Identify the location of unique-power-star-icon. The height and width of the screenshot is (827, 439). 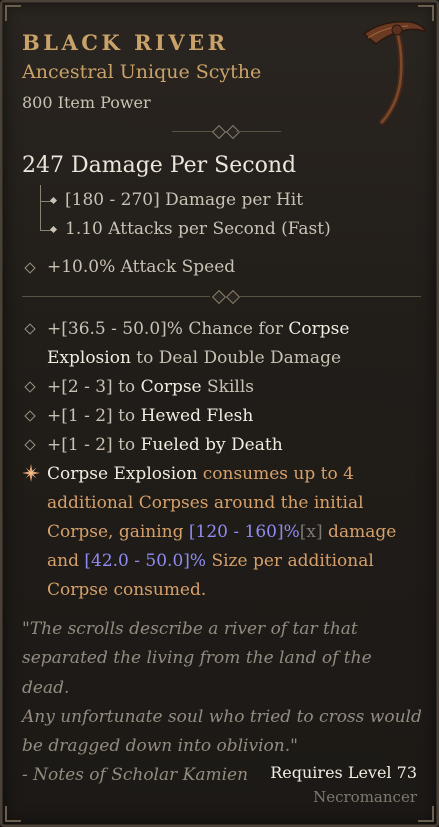
(31, 473).